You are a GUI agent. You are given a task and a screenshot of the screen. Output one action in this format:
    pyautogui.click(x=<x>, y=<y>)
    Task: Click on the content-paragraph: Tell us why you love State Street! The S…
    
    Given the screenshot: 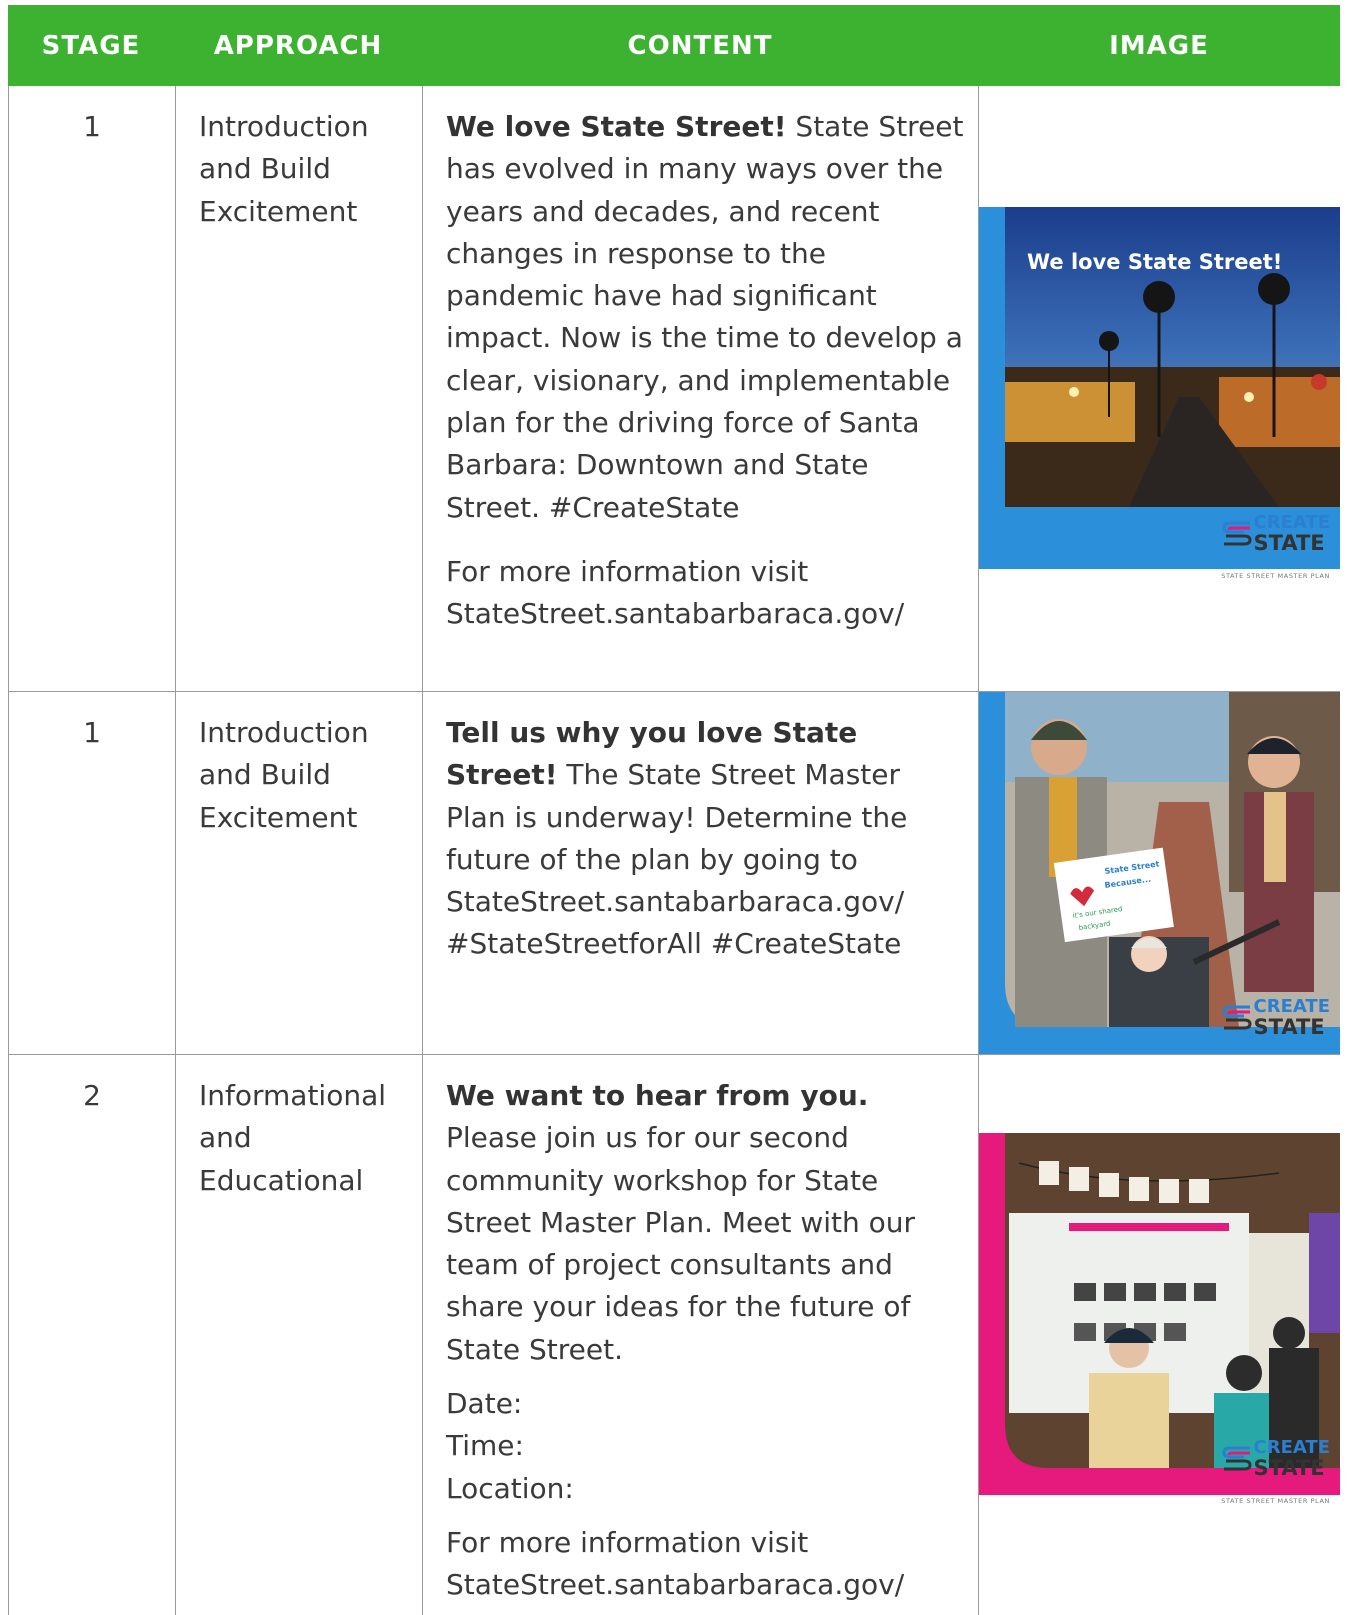 What is the action you would take?
    pyautogui.click(x=707, y=839)
    